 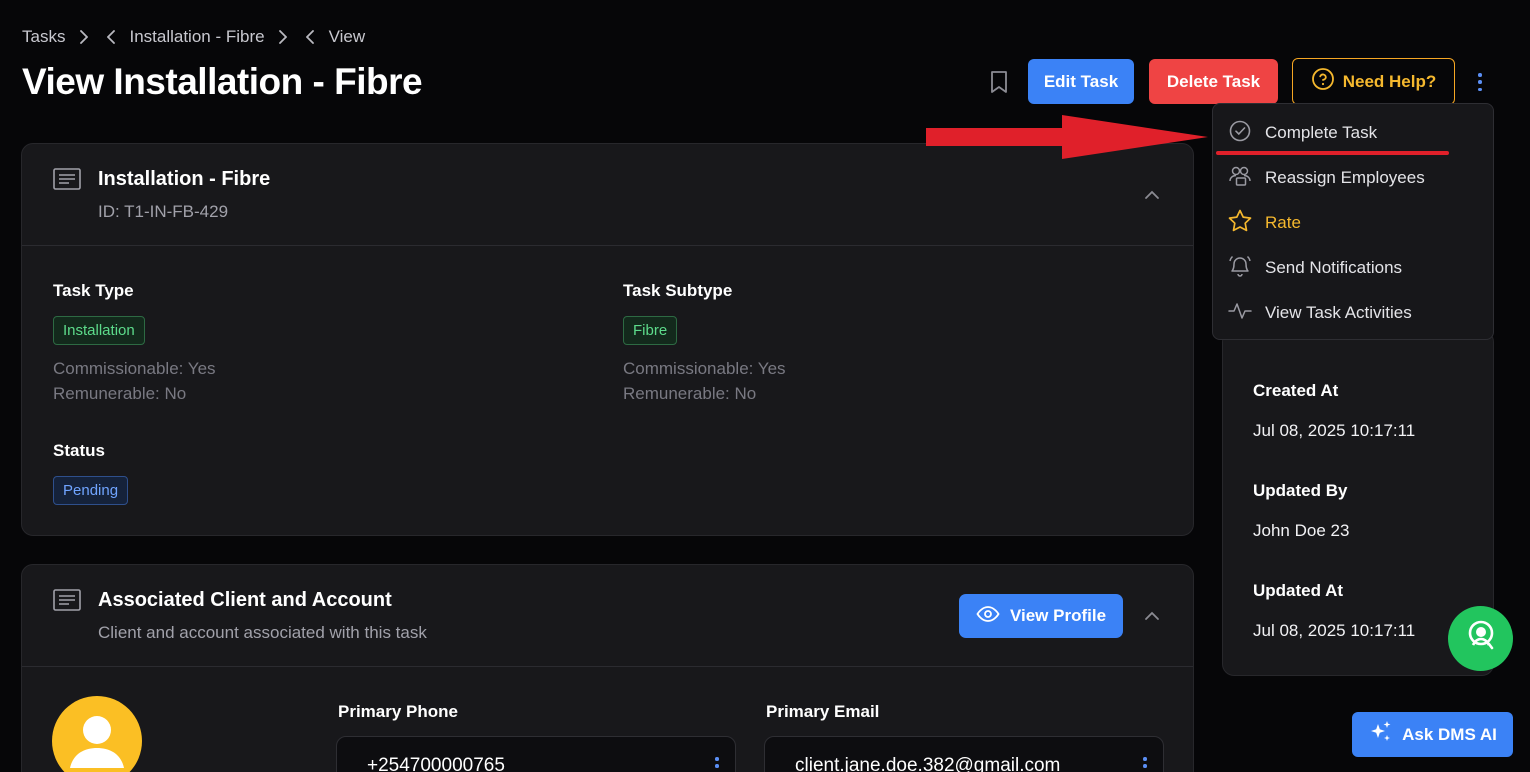 I want to click on view-profile-button: View Profile, so click(x=1041, y=616).